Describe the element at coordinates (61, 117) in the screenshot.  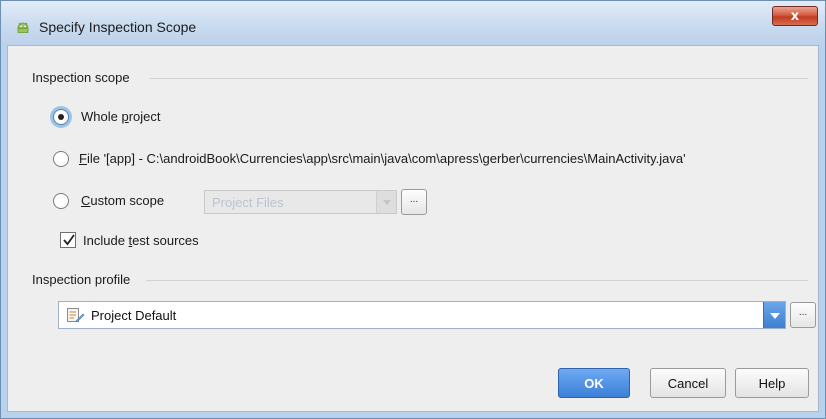
I see `whole-project-radio` at that location.